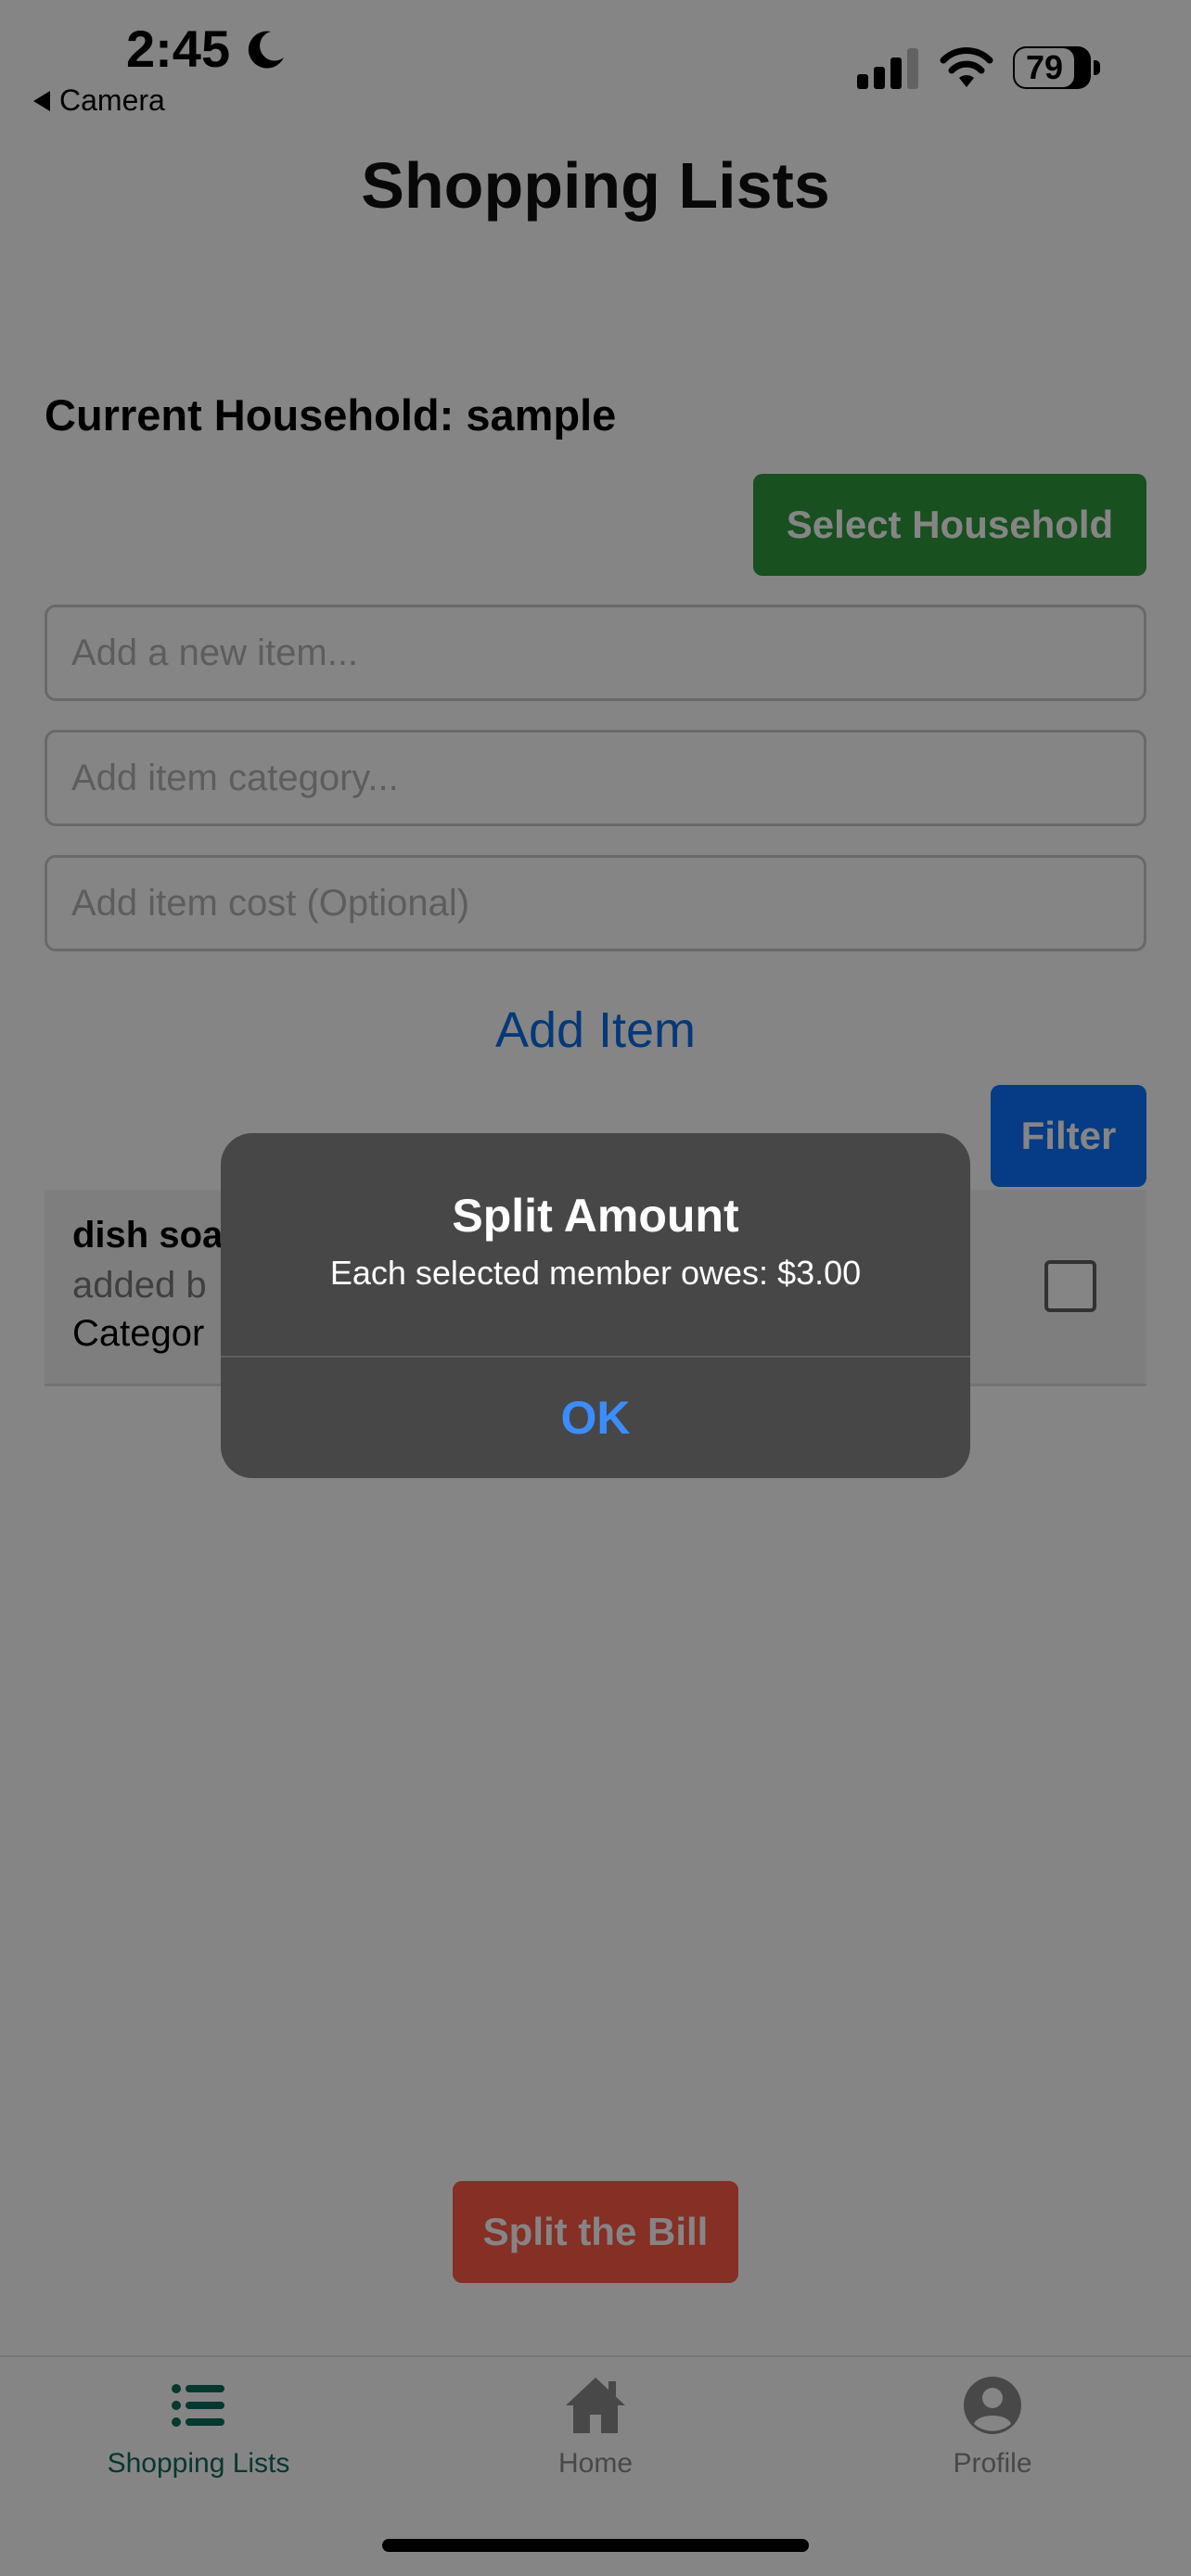  I want to click on alert-ok-button: OK, so click(595, 1418).